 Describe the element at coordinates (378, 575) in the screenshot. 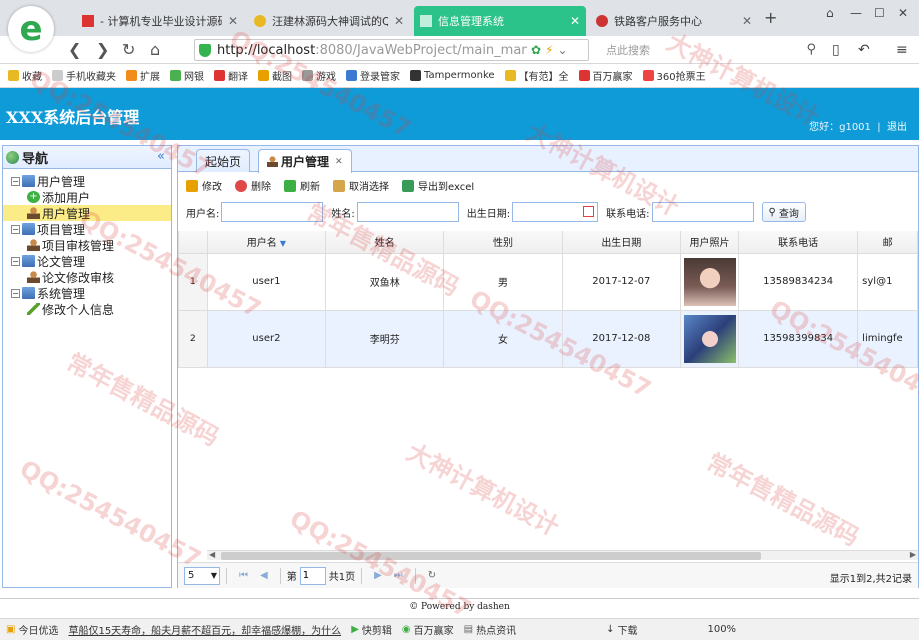

I see `next-page-icon: ▶` at that location.